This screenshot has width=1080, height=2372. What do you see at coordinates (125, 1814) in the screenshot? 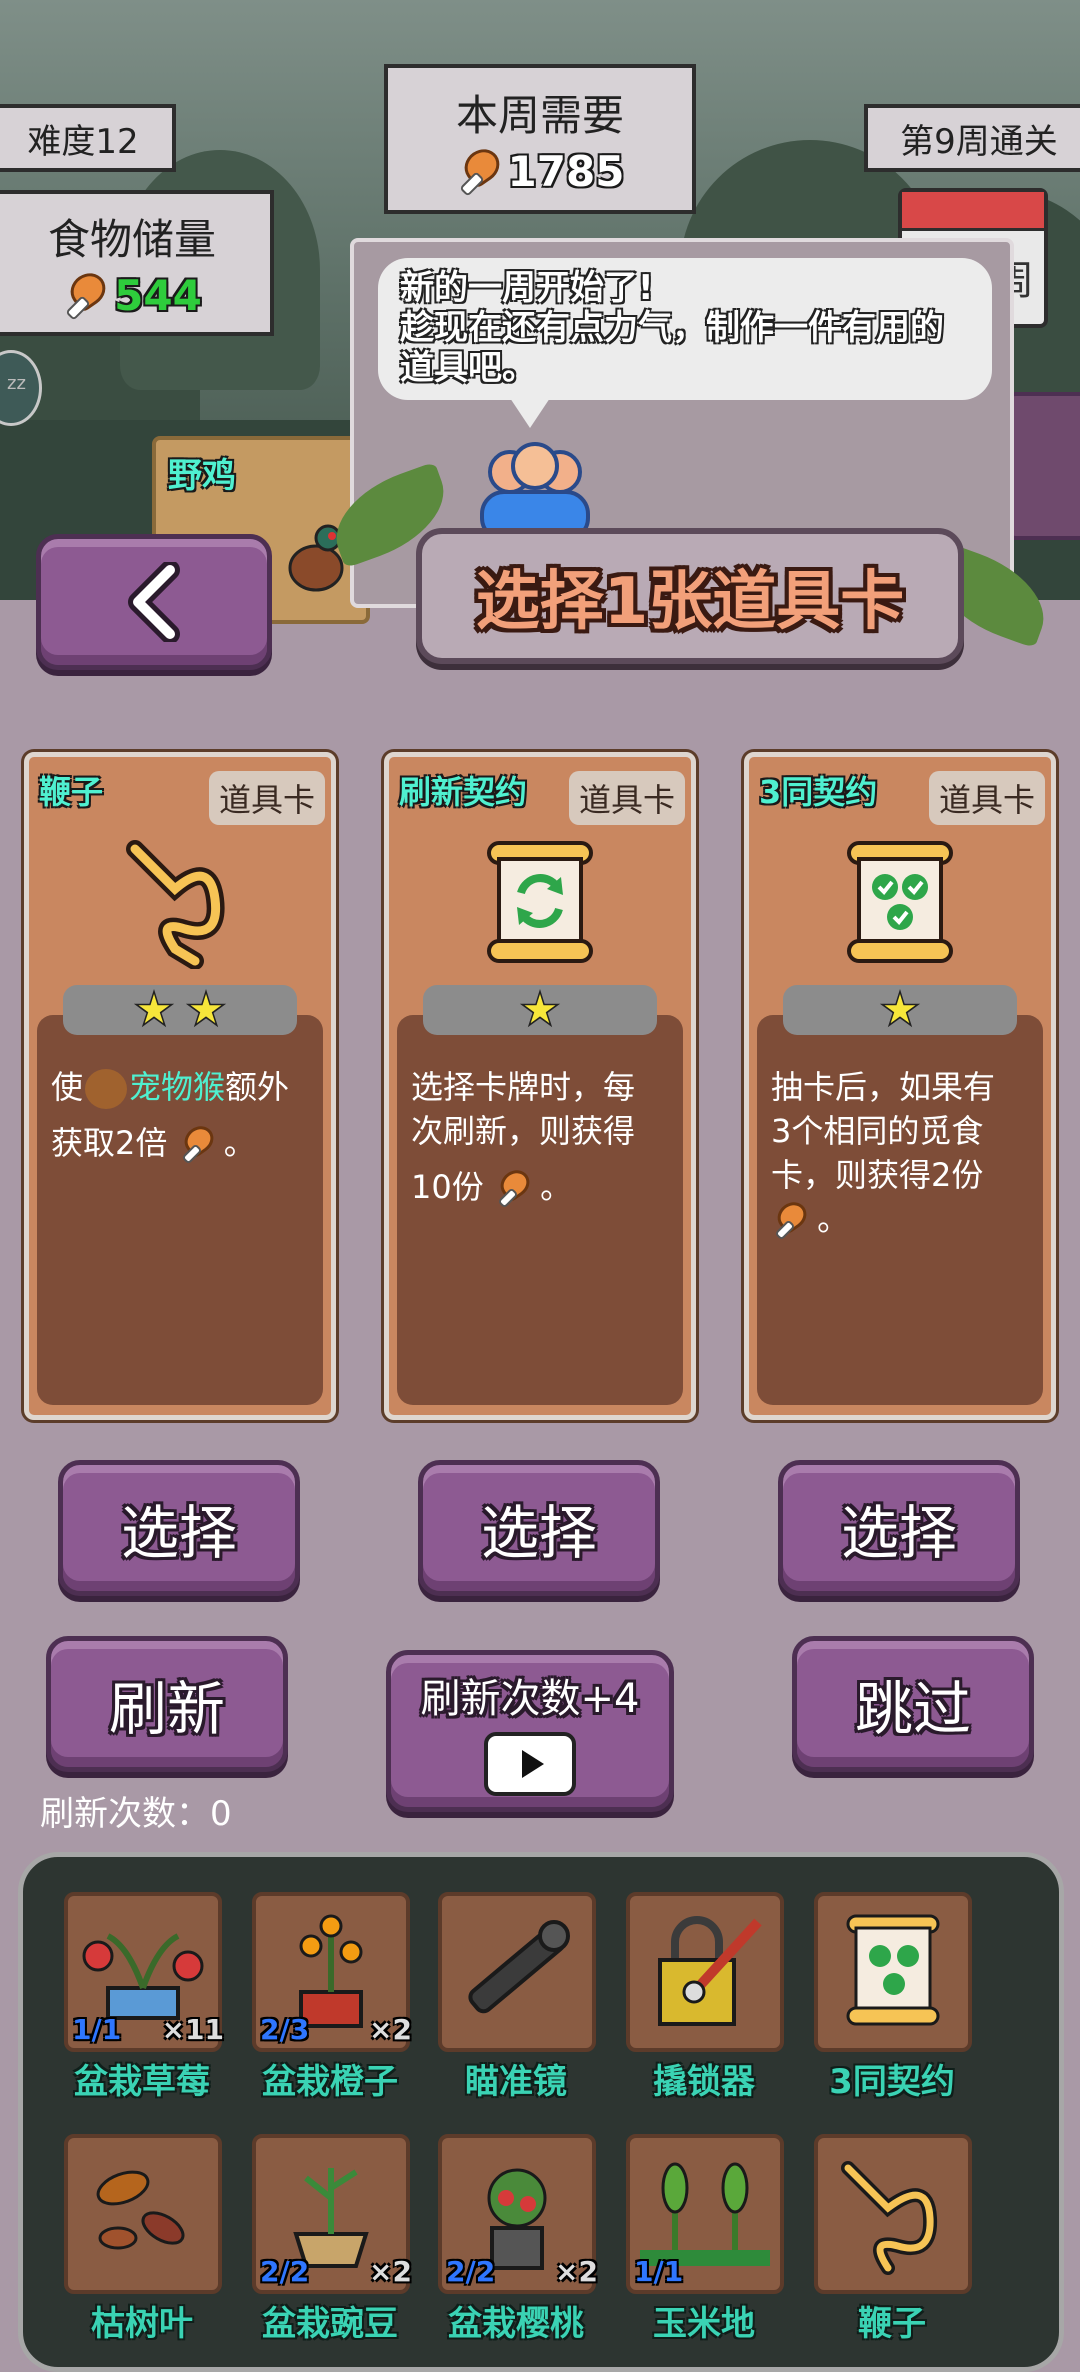
I see `refresh-count-label: 刷新次数：` at bounding box center [125, 1814].